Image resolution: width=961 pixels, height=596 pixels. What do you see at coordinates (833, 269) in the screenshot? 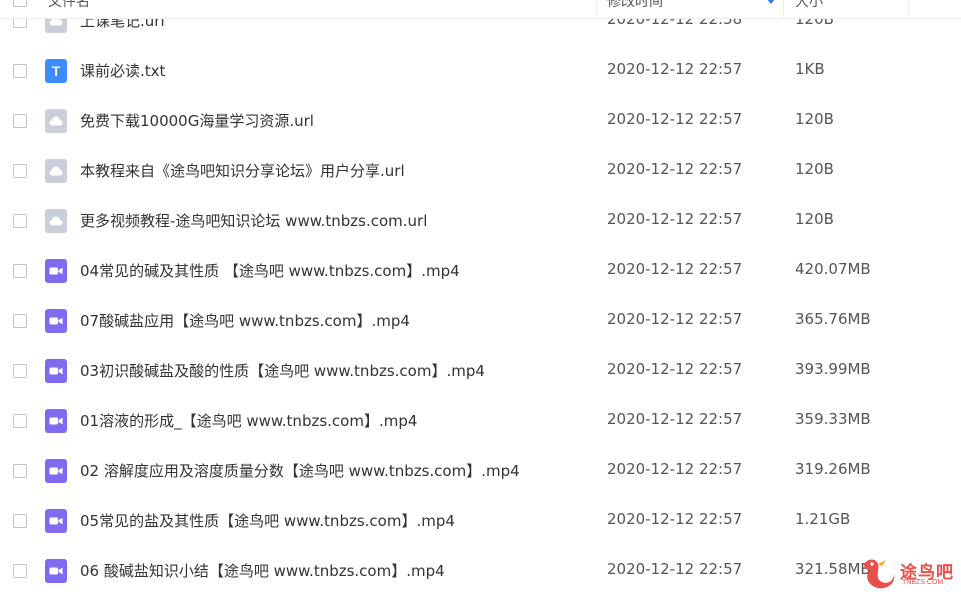
I see `file-size: 420.07MB` at bounding box center [833, 269].